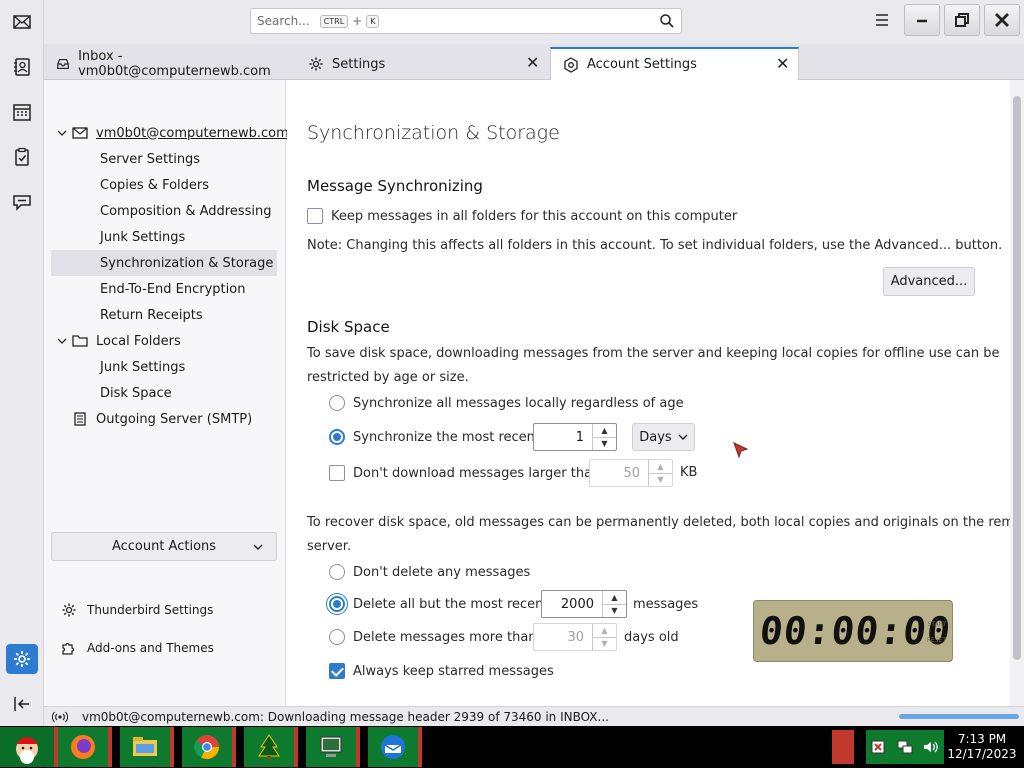 This screenshot has width=1024, height=768. Describe the element at coordinates (422, 64) in the screenshot. I see `tab-settings: Settings ✕` at that location.